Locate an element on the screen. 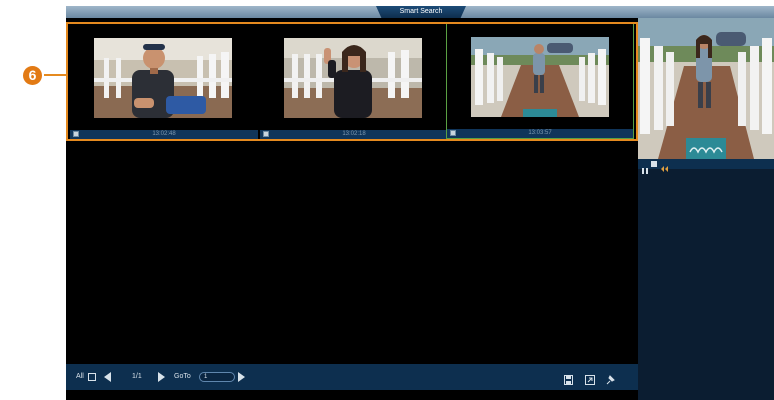 This screenshot has height=400, width=774. go-icon is located at coordinates (241, 377).